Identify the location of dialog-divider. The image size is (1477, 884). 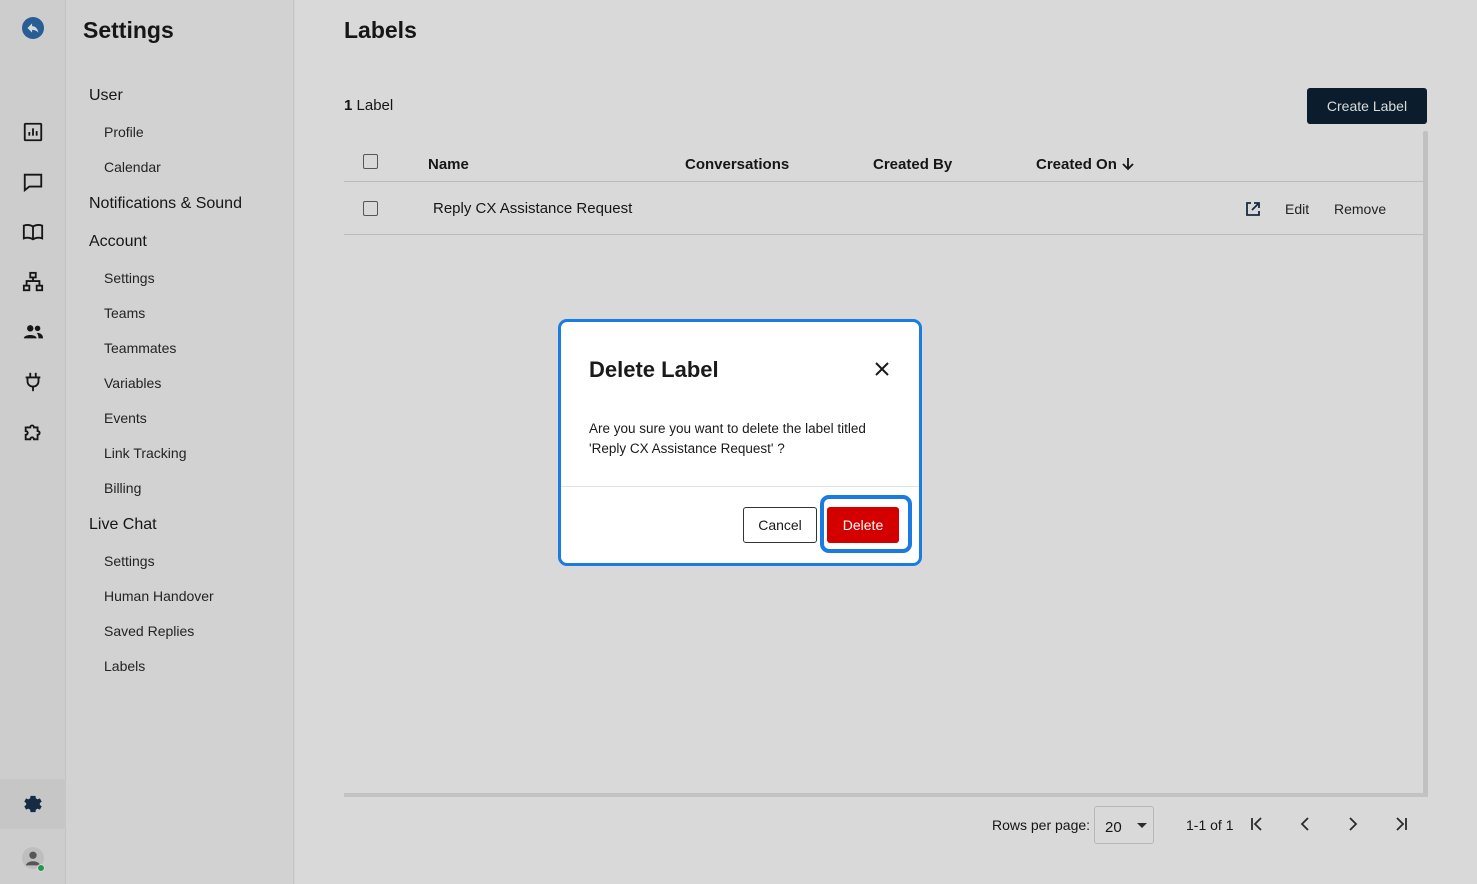
(740, 486).